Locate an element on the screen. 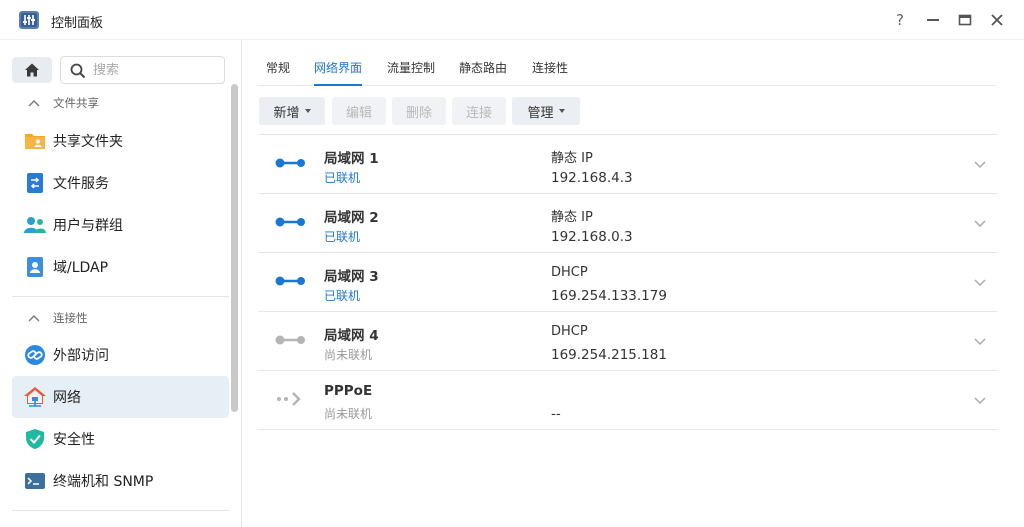  create-dropdown-button: 新增 is located at coordinates (292, 111).